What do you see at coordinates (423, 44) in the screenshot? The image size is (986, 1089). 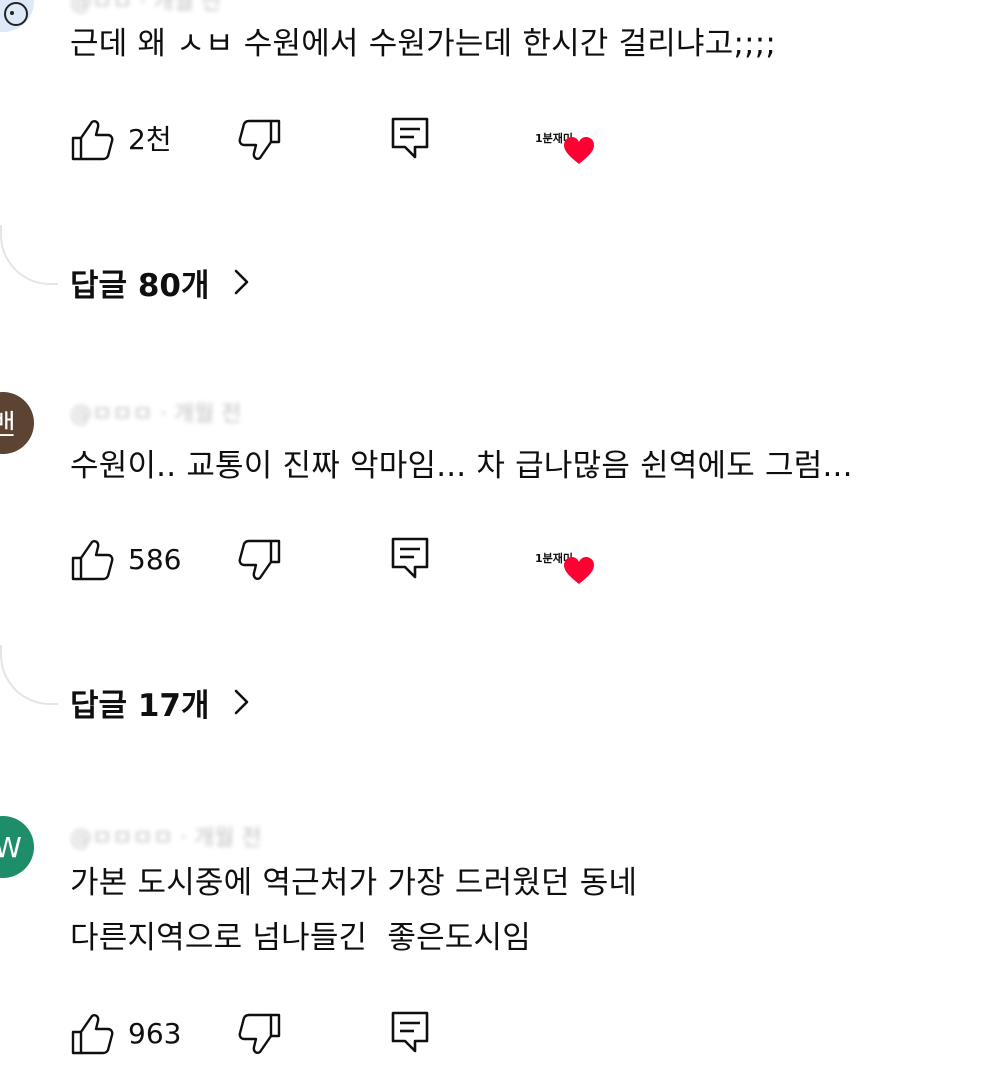 I see `comment-text: 근데 왜 ㅅㅂ 수원에서 수원가는데 한시간 걸리냐고;;;;` at bounding box center [423, 44].